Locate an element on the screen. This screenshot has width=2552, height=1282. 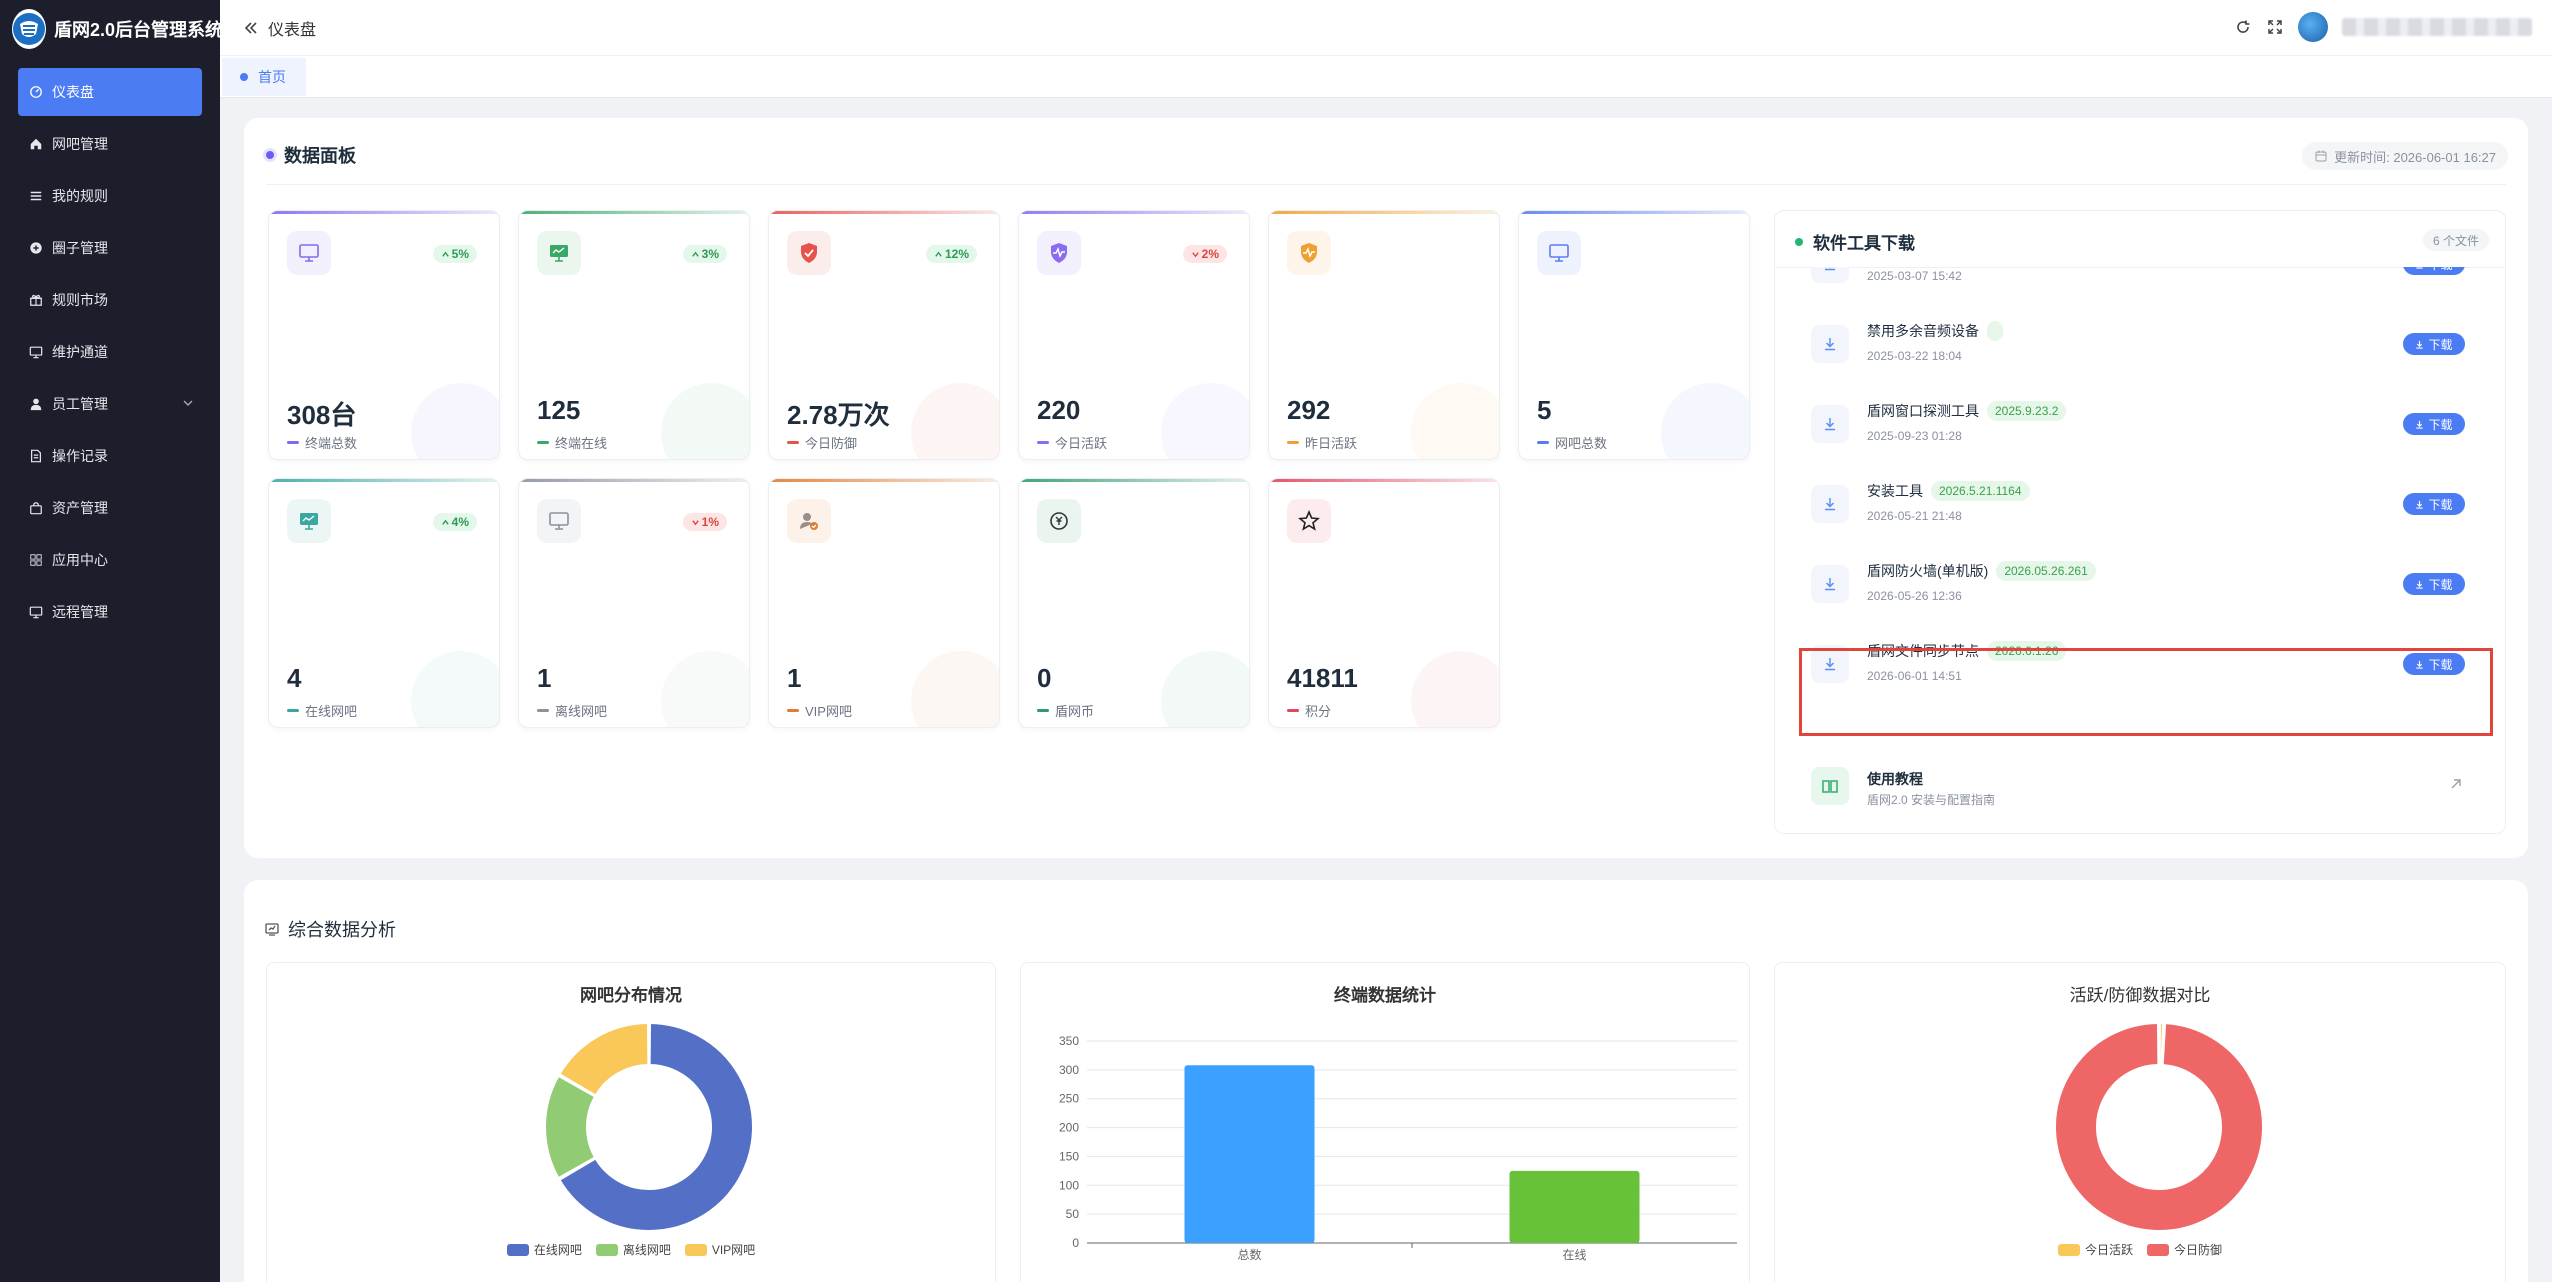
chevron-down-icon is located at coordinates (188, 403).